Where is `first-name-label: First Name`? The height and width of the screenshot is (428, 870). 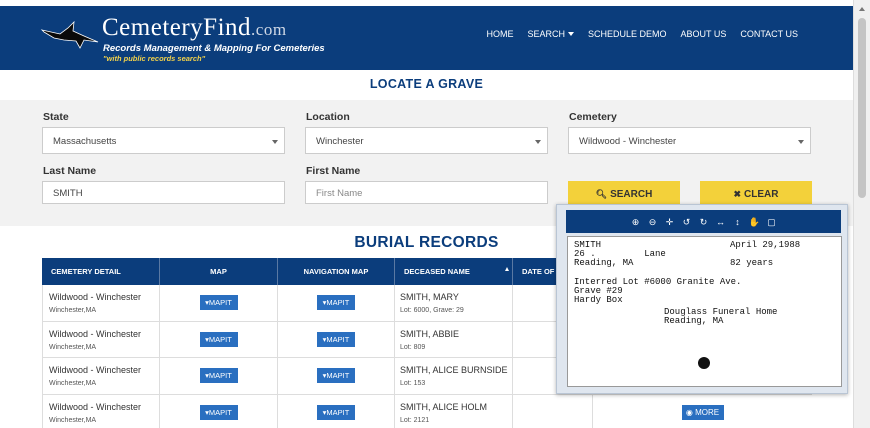
first-name-label: First Name is located at coordinates (333, 171).